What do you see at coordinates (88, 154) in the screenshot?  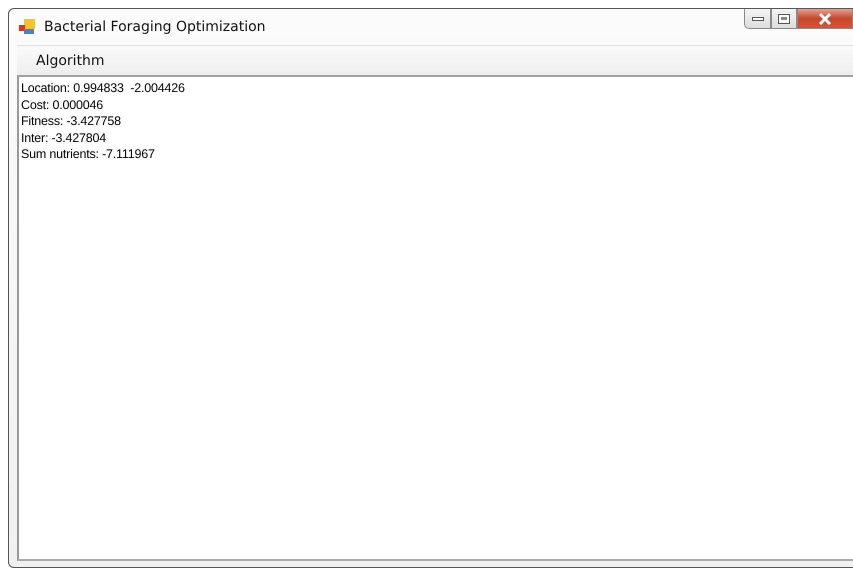 I see `output-line: Sum nutrients: -7.111967` at bounding box center [88, 154].